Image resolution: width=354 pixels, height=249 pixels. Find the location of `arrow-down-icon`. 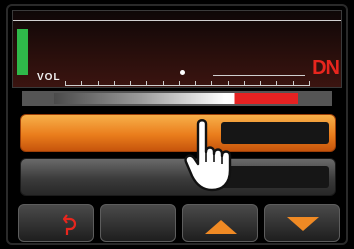

arrow-down-icon is located at coordinates (303, 224).